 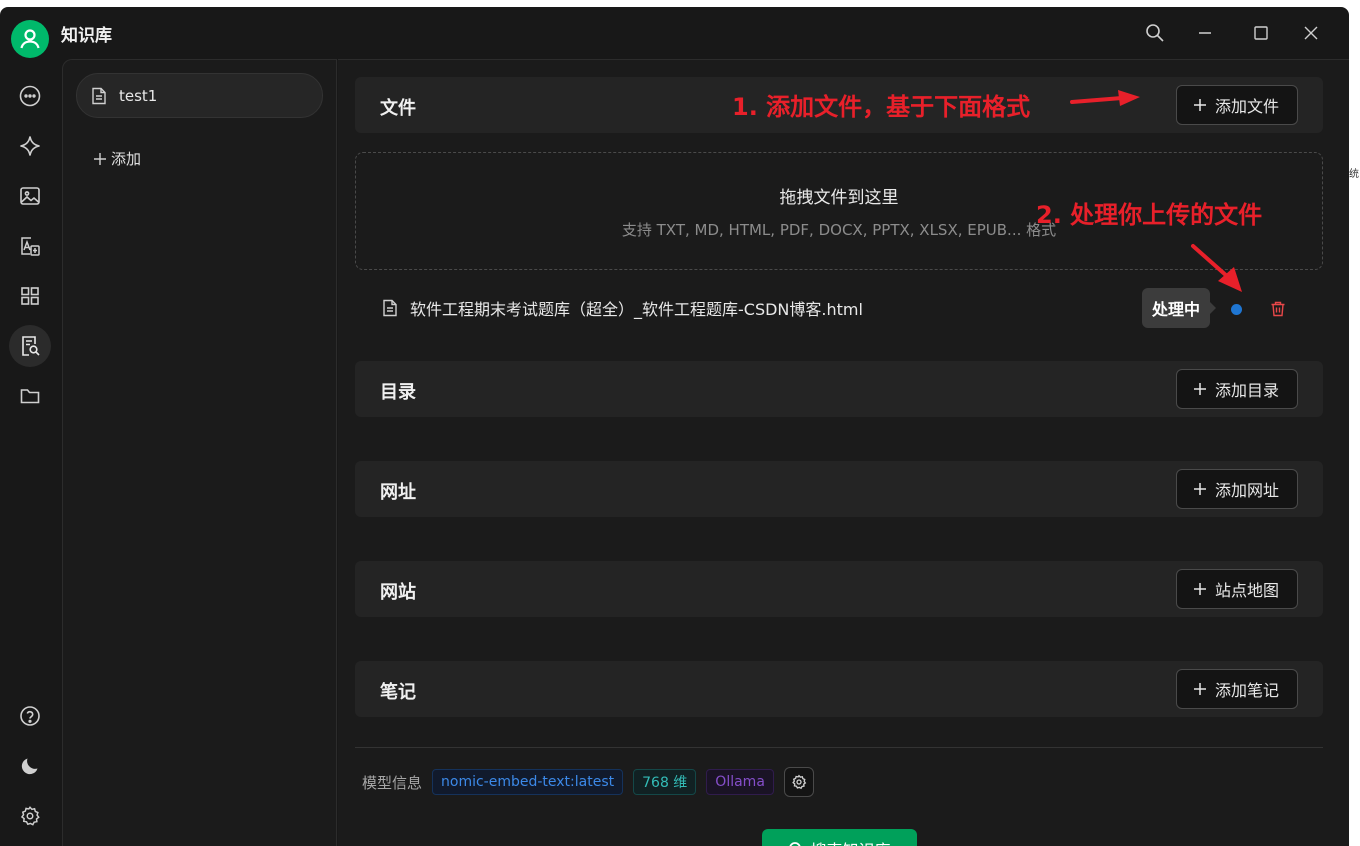 I want to click on divider, so click(x=839, y=747).